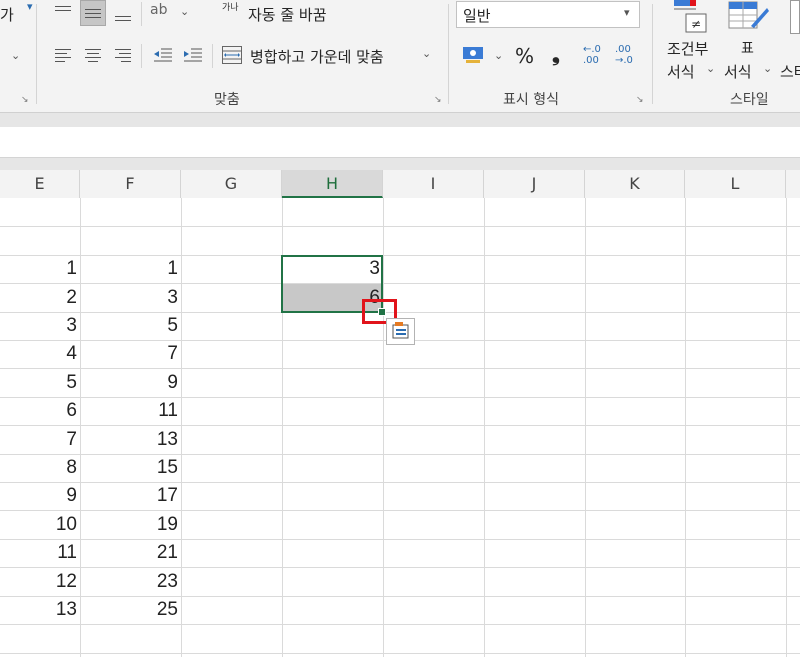 The width and height of the screenshot is (800, 657). Describe the element at coordinates (593, 55) in the screenshot. I see `increase-decimal-button: ←.0 .00` at that location.